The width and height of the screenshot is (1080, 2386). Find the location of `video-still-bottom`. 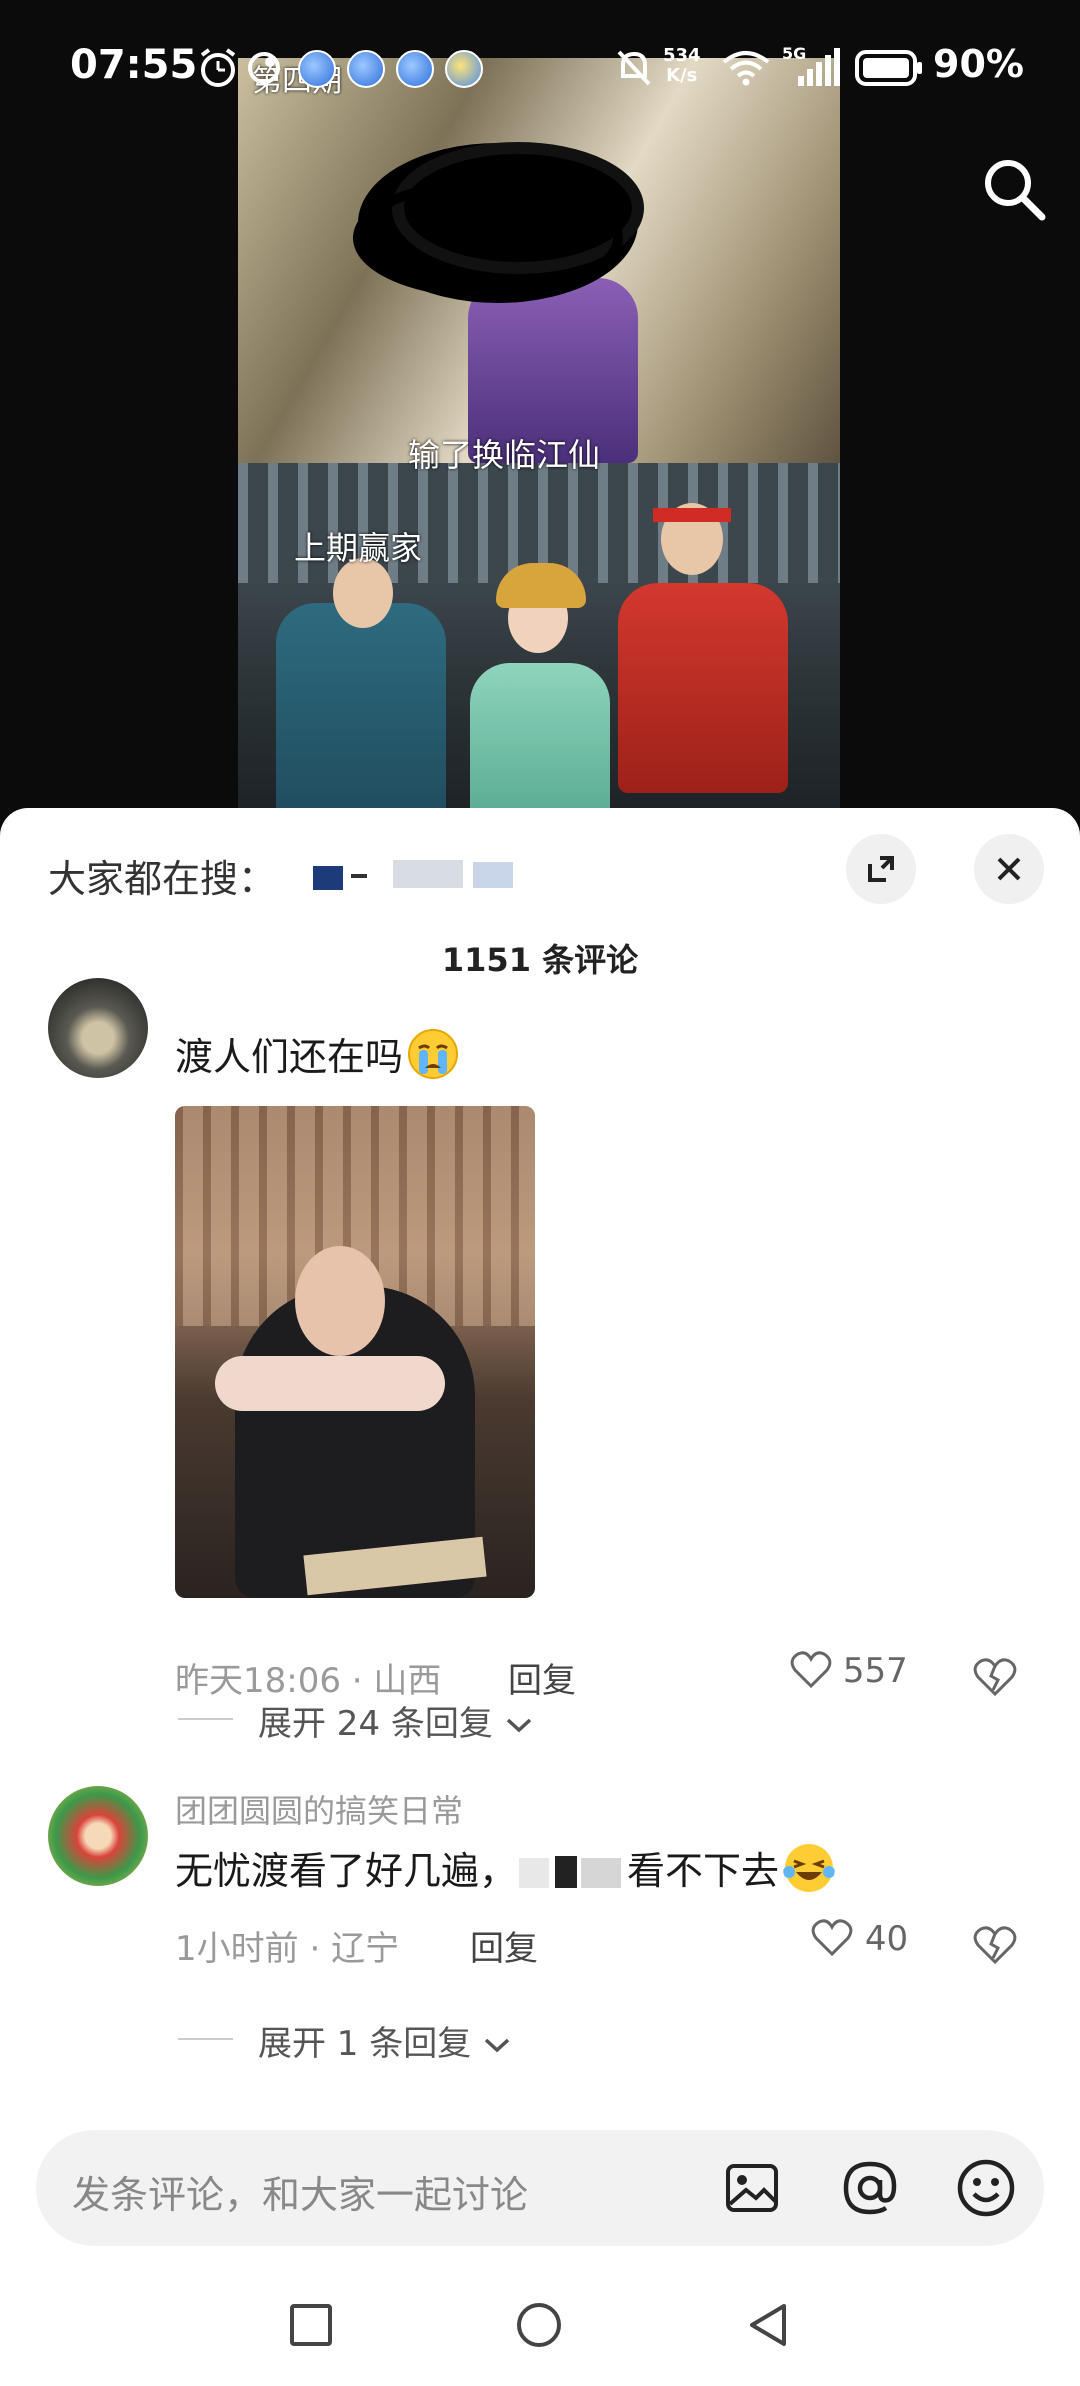

video-still-bottom is located at coordinates (539, 645).